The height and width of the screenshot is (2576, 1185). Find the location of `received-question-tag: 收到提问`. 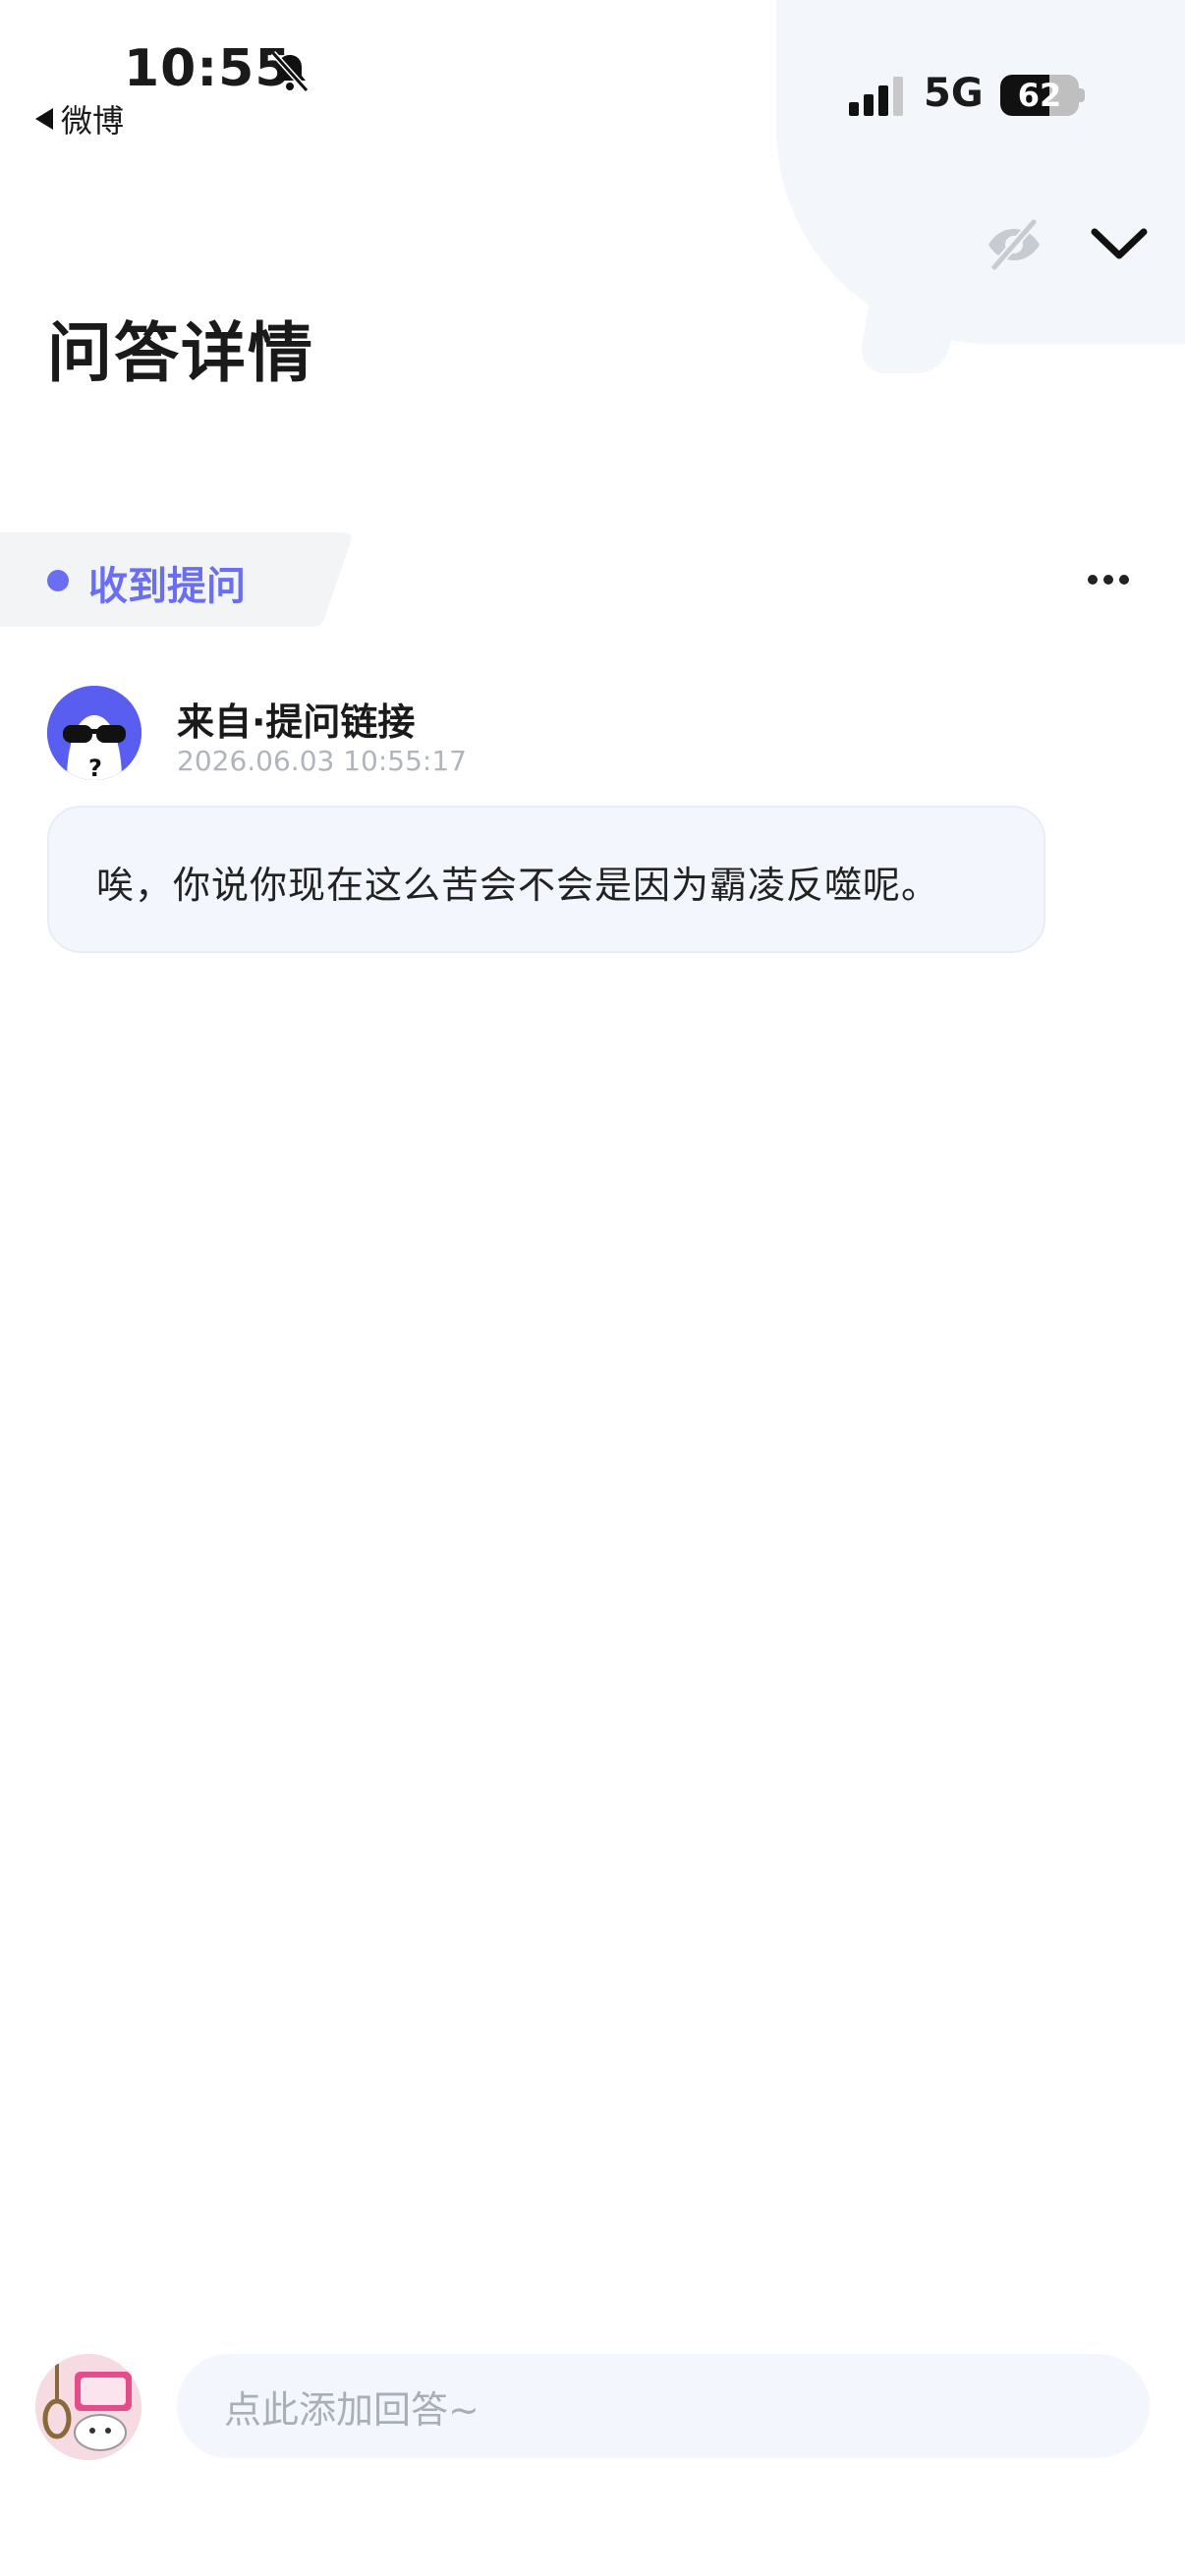

received-question-tag: 收到提问 is located at coordinates (177, 579).